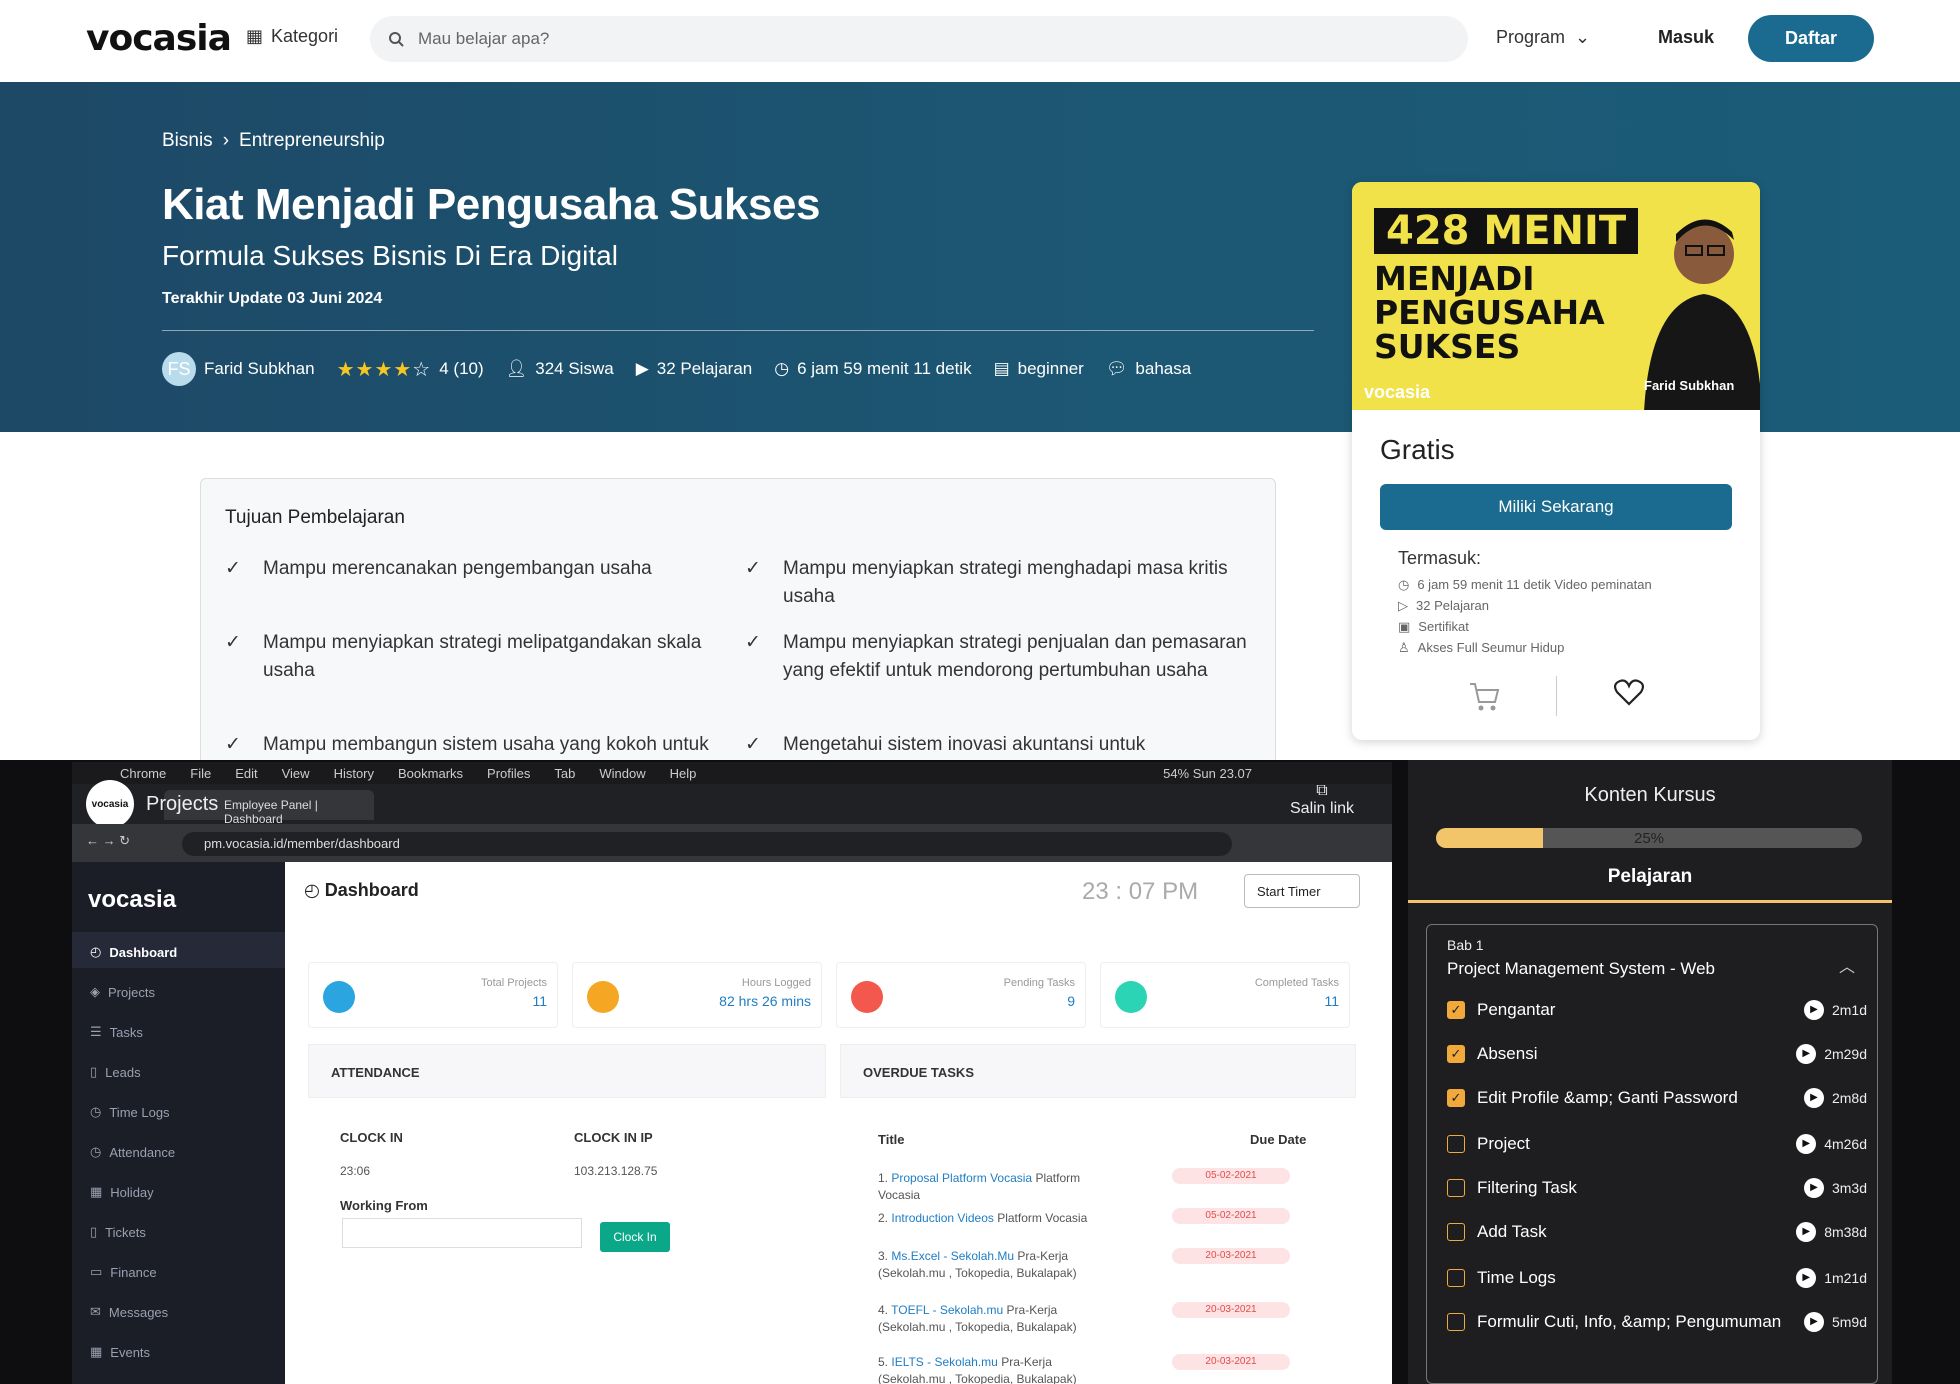 The width and height of the screenshot is (1960, 1384). I want to click on thumb-title-line: SUKSES, so click(1447, 346).